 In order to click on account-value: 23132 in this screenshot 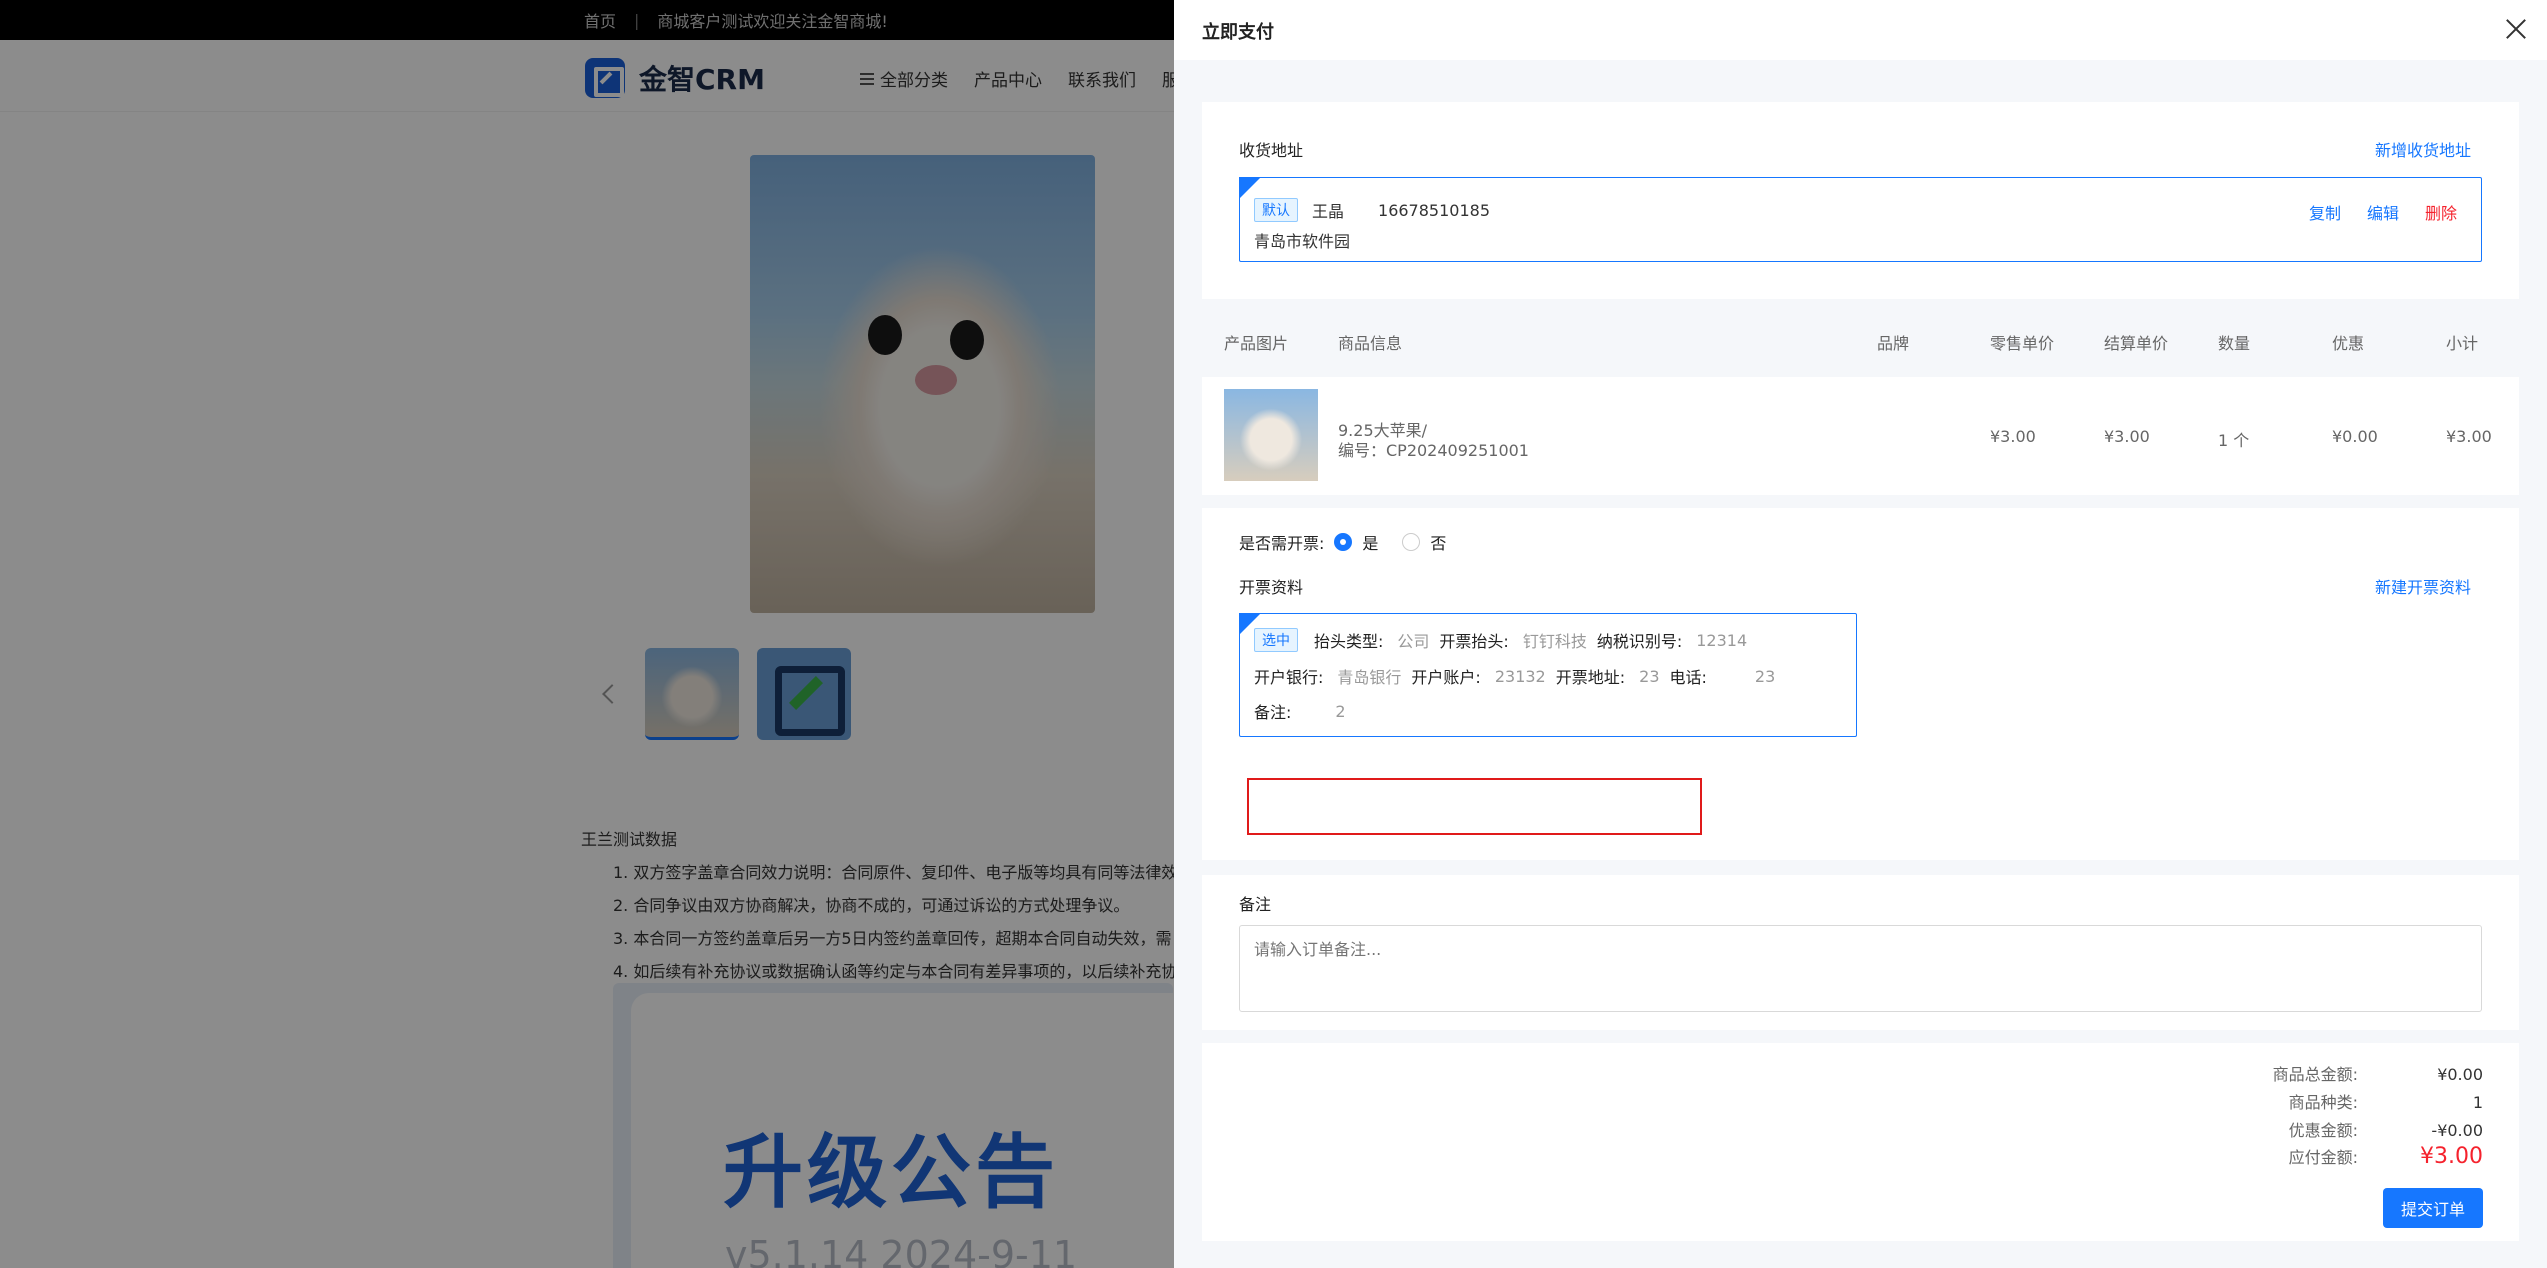, I will do `click(1520, 676)`.